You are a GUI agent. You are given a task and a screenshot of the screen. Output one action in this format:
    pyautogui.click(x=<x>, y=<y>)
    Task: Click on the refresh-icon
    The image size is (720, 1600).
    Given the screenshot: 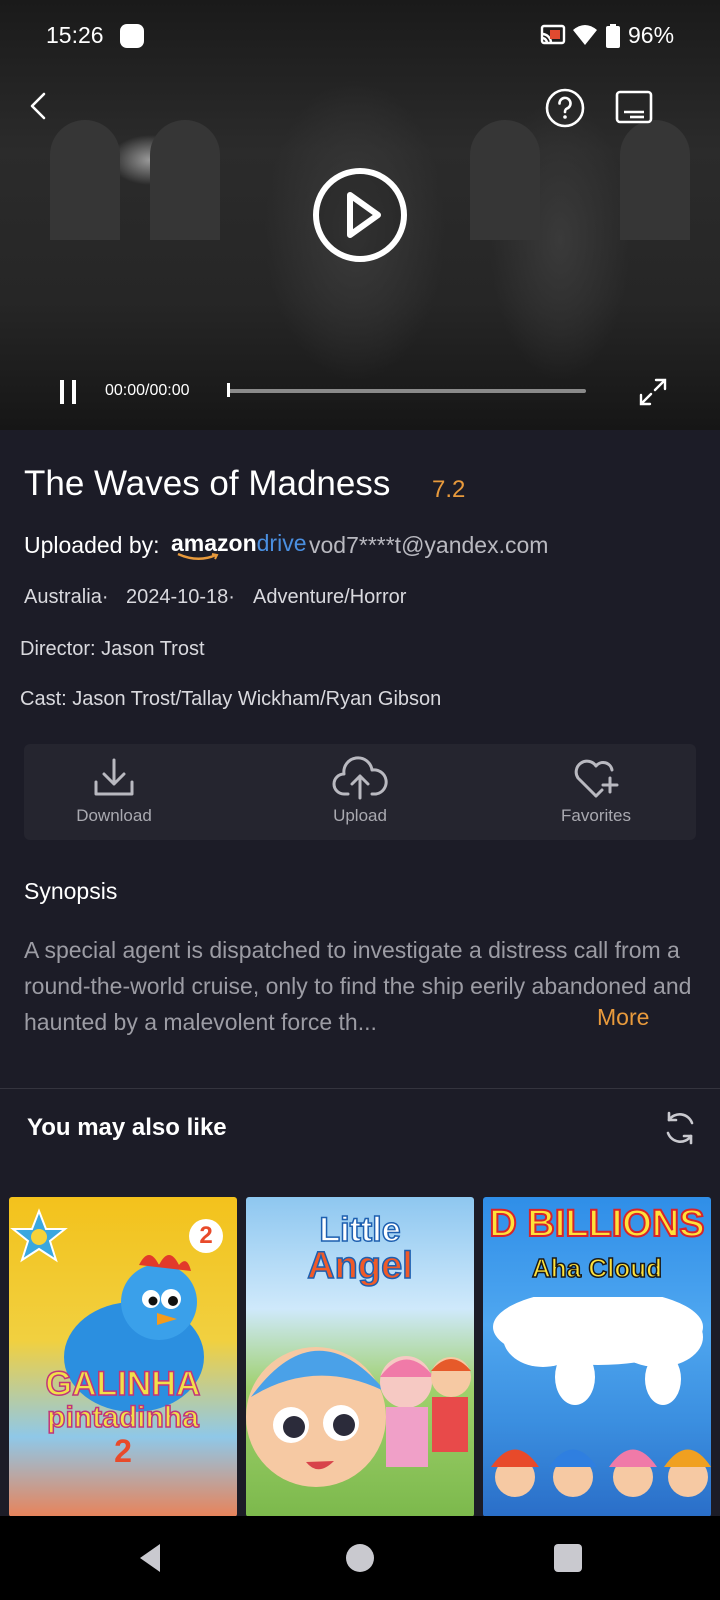 What is the action you would take?
    pyautogui.click(x=680, y=1128)
    